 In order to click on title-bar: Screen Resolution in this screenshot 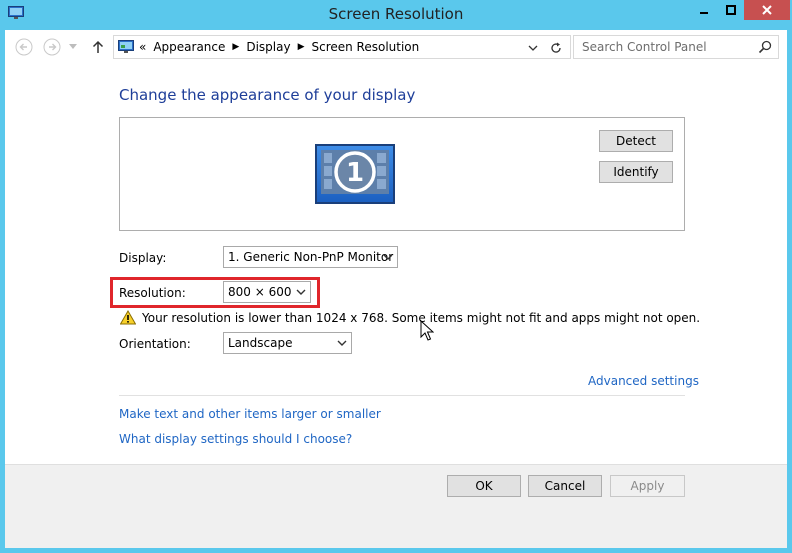, I will do `click(396, 15)`.